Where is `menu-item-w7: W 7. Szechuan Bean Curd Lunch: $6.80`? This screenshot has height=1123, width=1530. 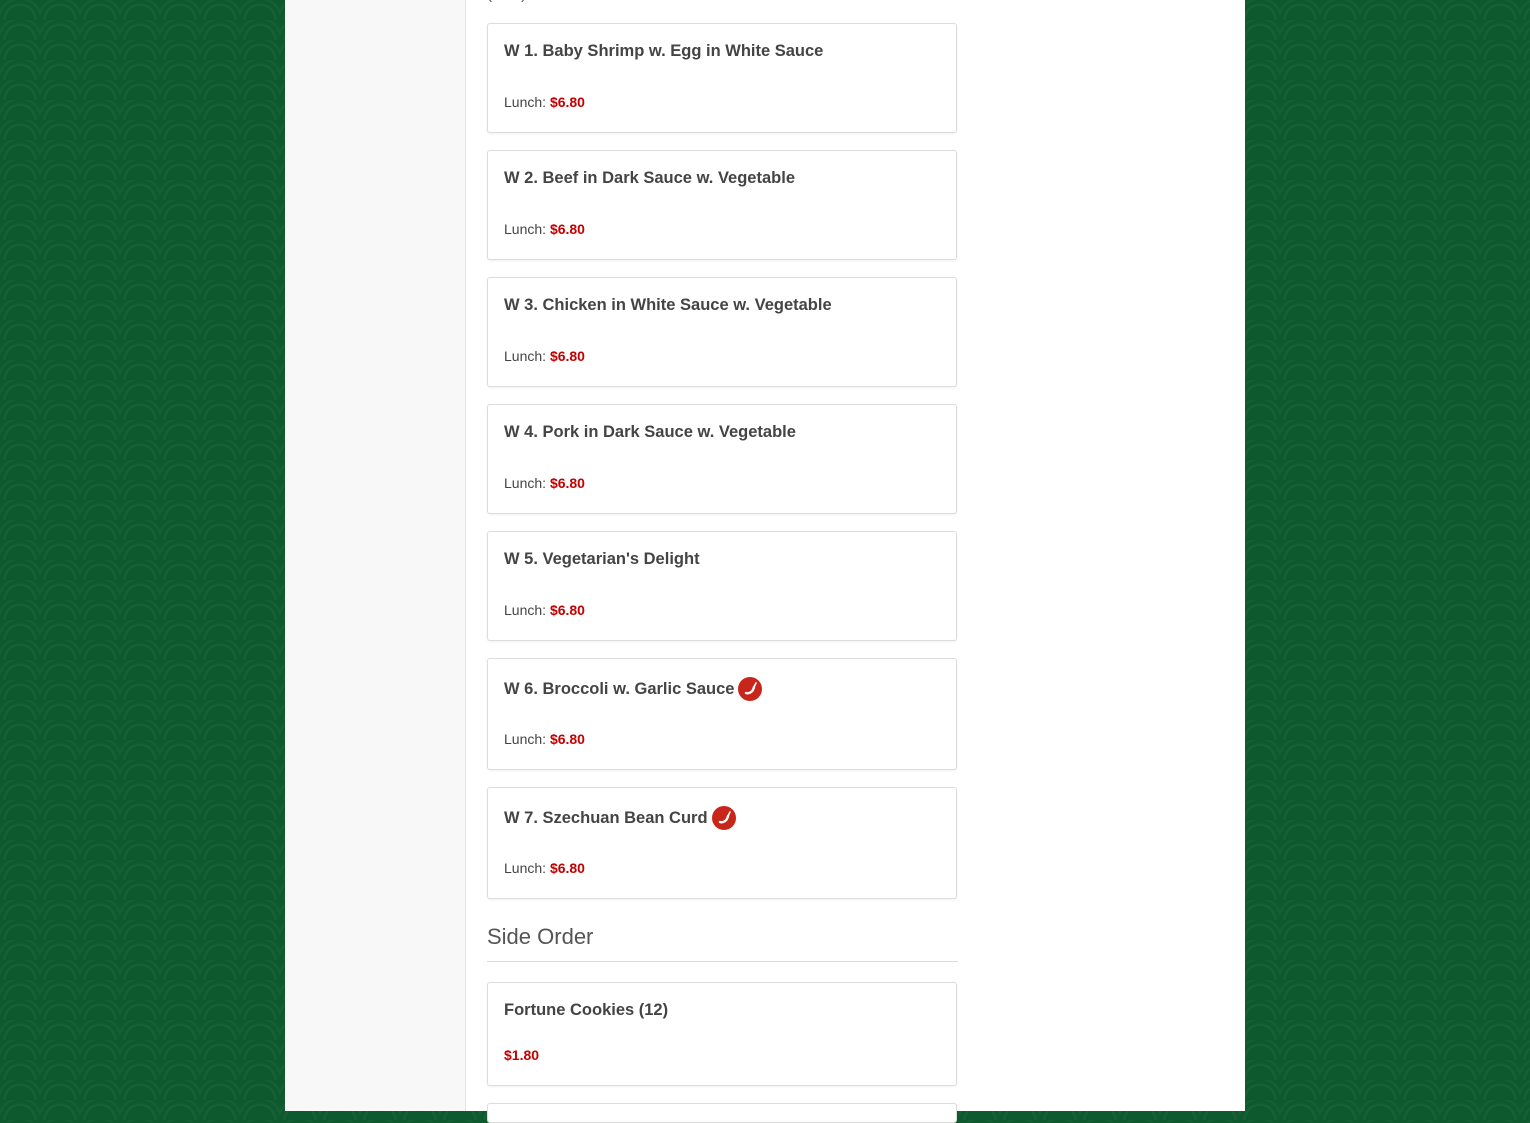
menu-item-w7: W 7. Szechuan Bean Curd Lunch: $6.80 is located at coordinates (722, 843).